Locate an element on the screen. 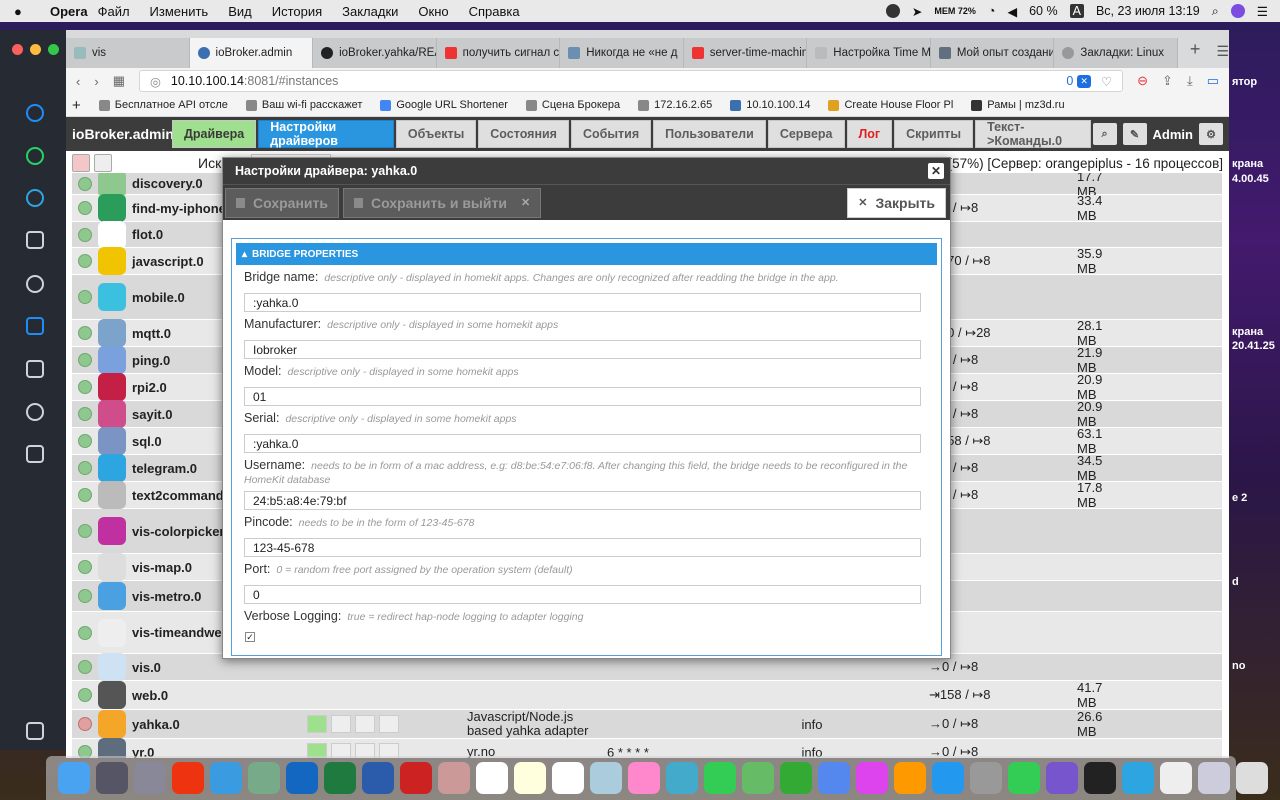  search-icon: ⌕ is located at coordinates (1104, 134).